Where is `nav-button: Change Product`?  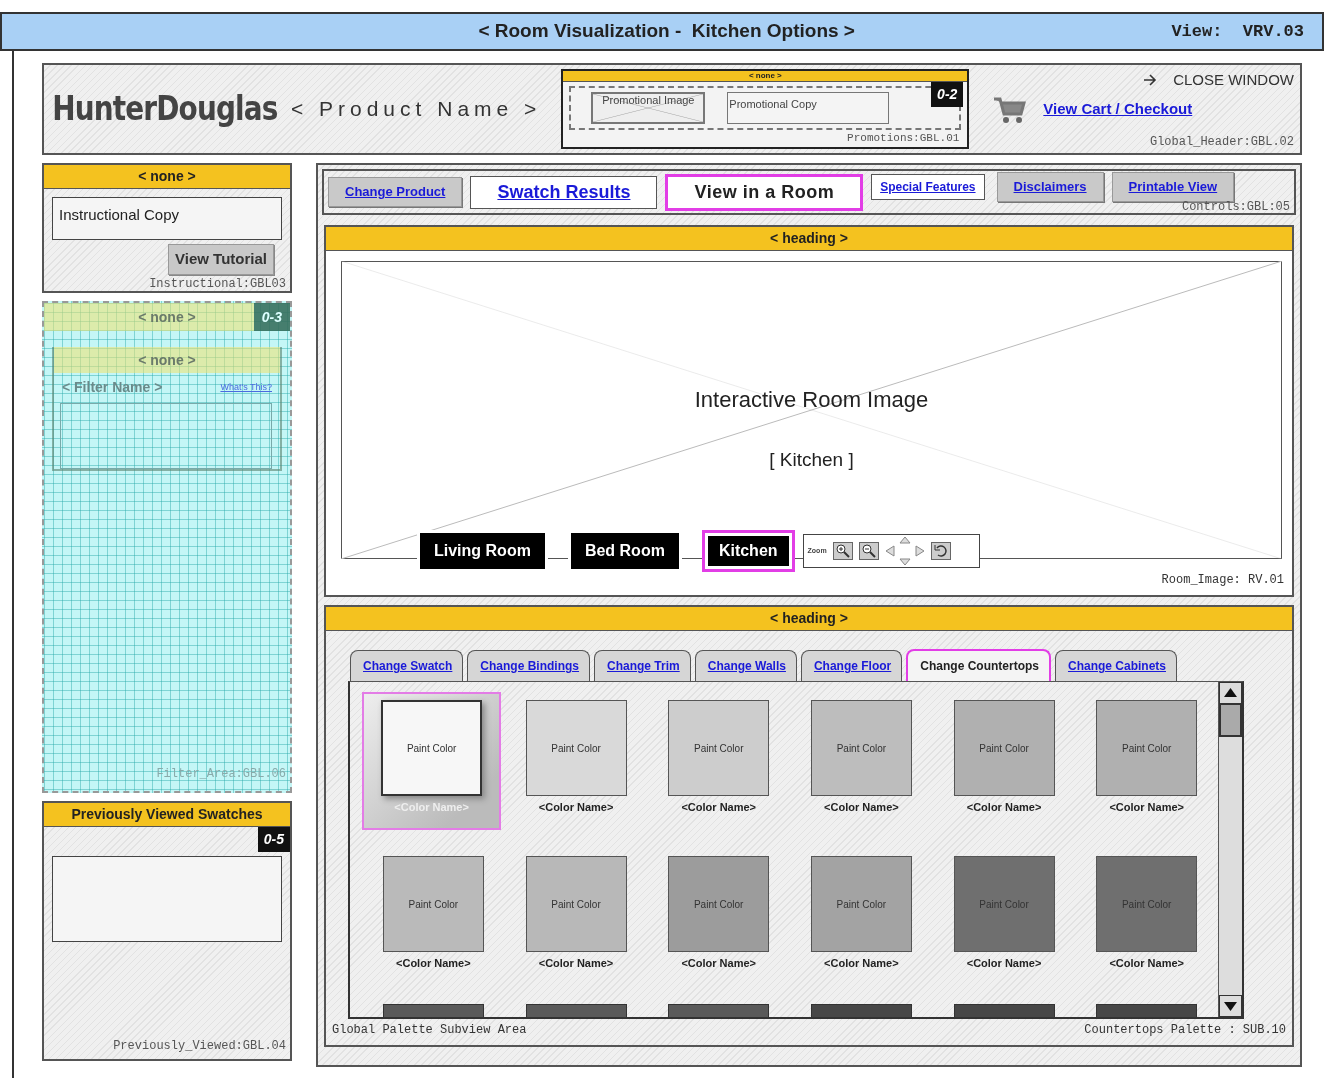 nav-button: Change Product is located at coordinates (395, 192).